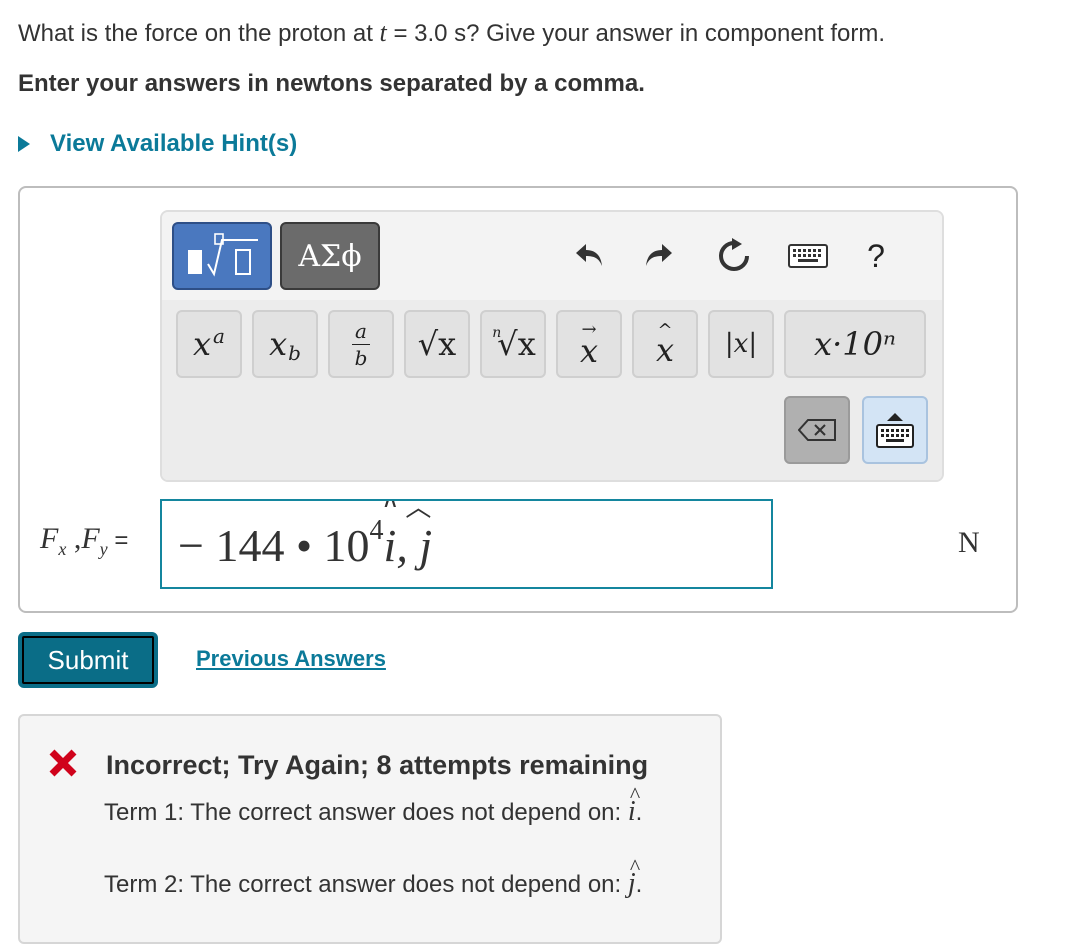 The height and width of the screenshot is (944, 1092). What do you see at coordinates (209, 344) in the screenshot?
I see `power-key: xa` at bounding box center [209, 344].